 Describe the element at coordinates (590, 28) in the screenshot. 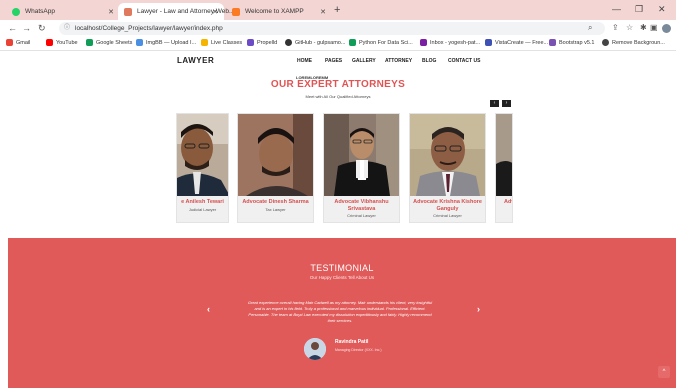

I see `zoom-icon: ⌕` at that location.